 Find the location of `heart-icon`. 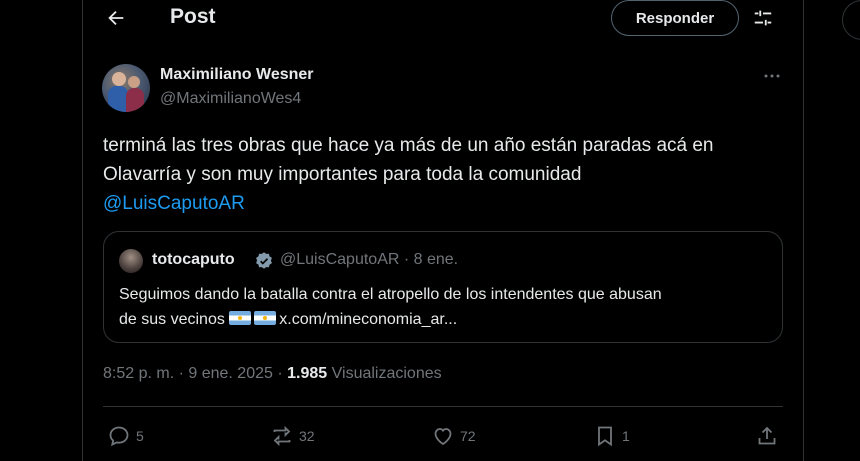

heart-icon is located at coordinates (443, 437).